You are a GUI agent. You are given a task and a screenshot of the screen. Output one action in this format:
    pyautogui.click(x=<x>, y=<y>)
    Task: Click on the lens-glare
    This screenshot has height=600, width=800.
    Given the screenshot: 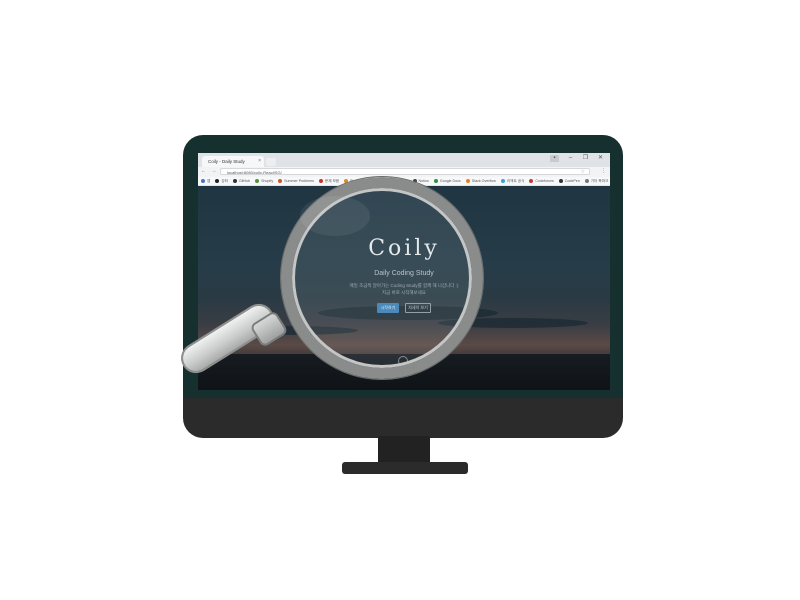 What is the action you would take?
    pyautogui.click(x=335, y=216)
    